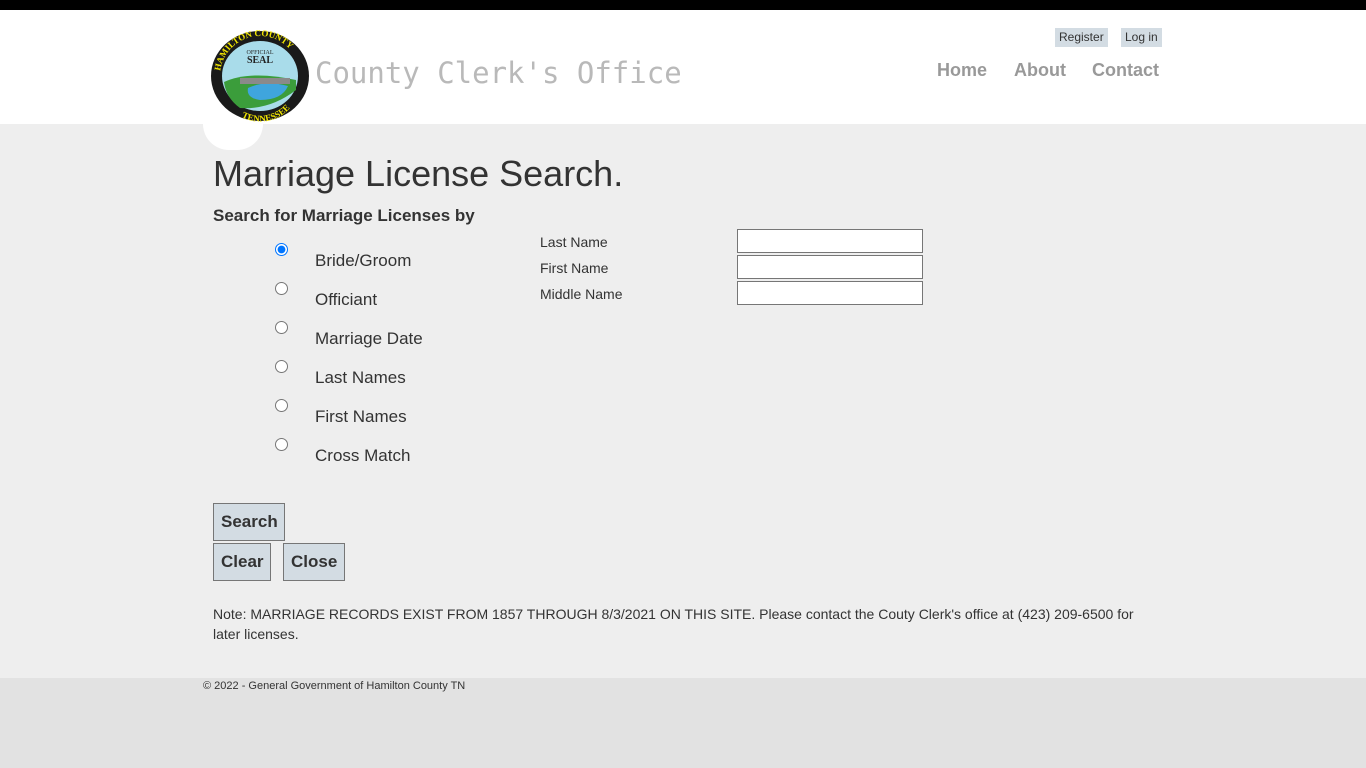  What do you see at coordinates (418, 173) in the screenshot?
I see `page-title: Marriage License Search.` at bounding box center [418, 173].